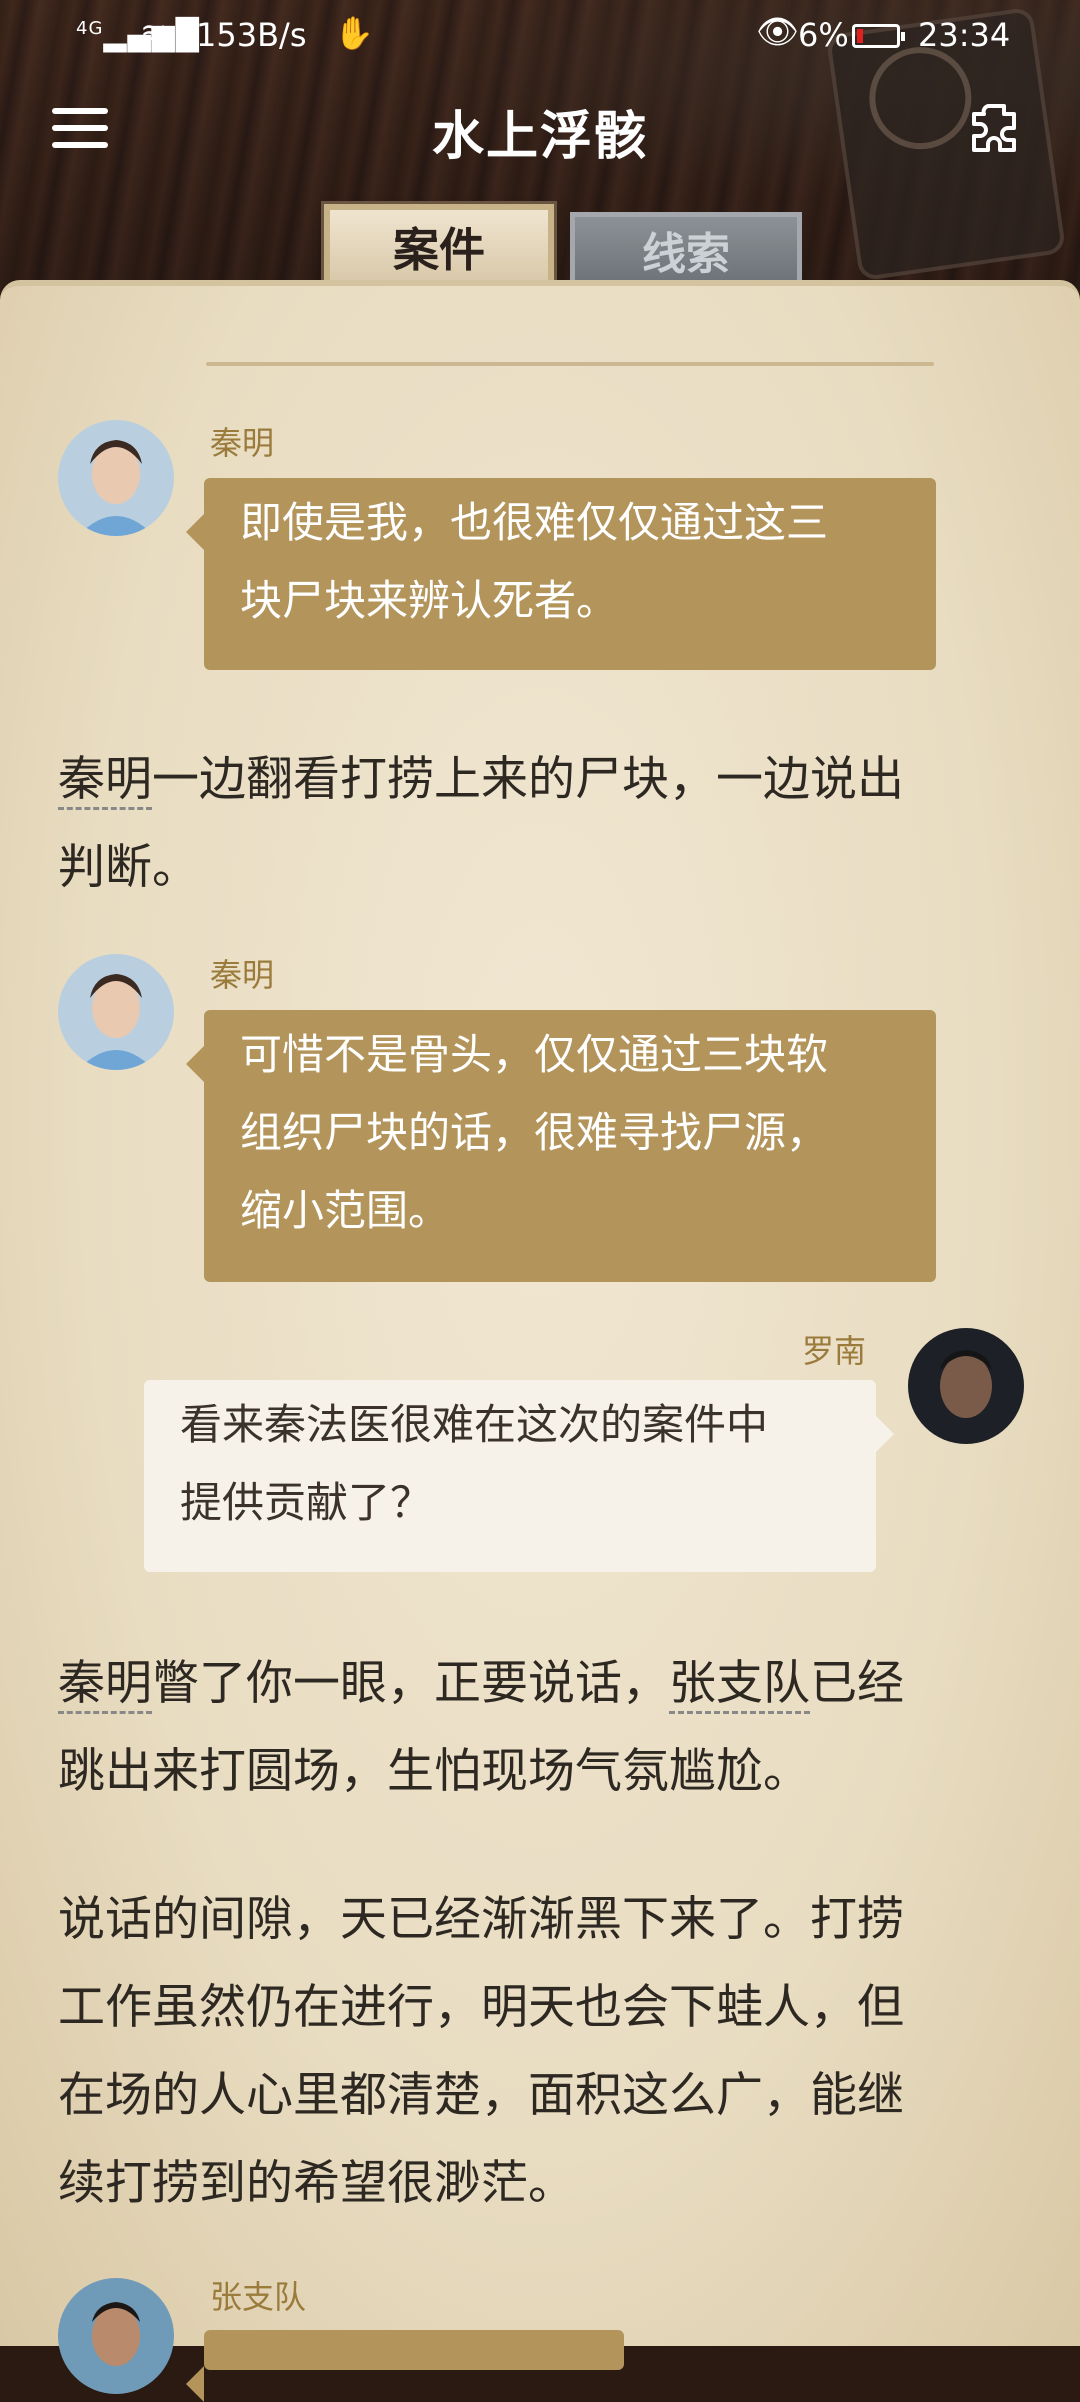  Describe the element at coordinates (538, 824) in the screenshot. I see `narration-text: 秦明一边翻看打捞上来的尸块，一边说出 判断。` at that location.